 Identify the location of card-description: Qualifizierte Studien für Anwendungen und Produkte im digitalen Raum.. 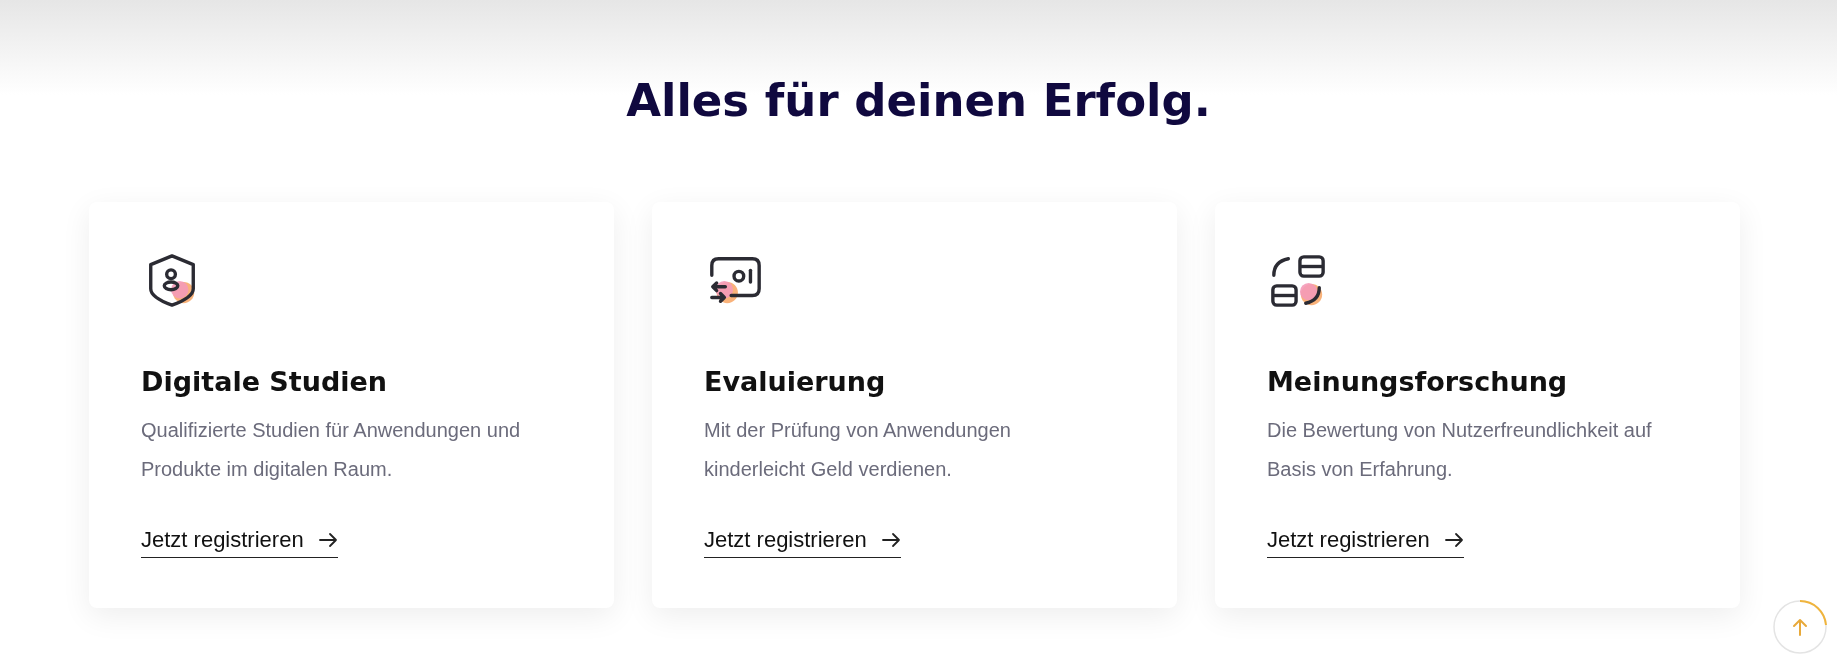
(331, 450).